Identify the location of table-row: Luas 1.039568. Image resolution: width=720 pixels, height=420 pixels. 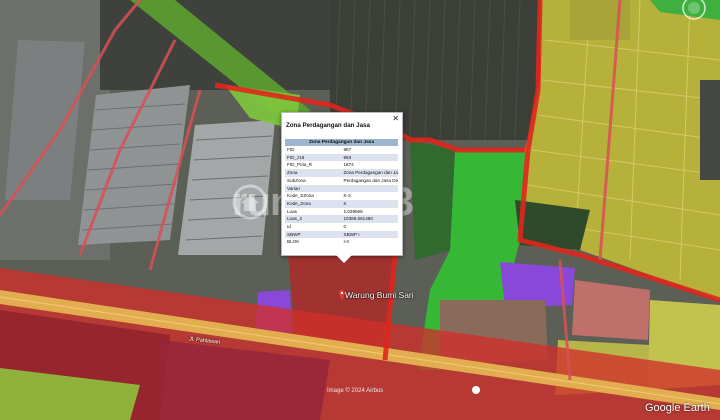
(325, 211).